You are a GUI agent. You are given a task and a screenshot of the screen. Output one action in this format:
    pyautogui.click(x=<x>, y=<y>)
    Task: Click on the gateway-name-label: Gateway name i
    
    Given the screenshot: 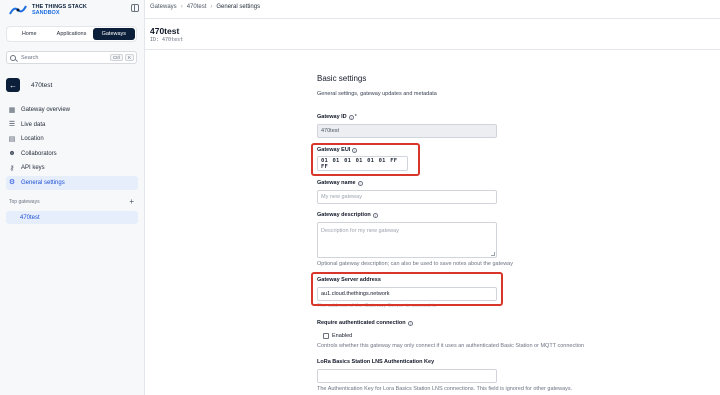 What is the action you would take?
    pyautogui.click(x=340, y=183)
    